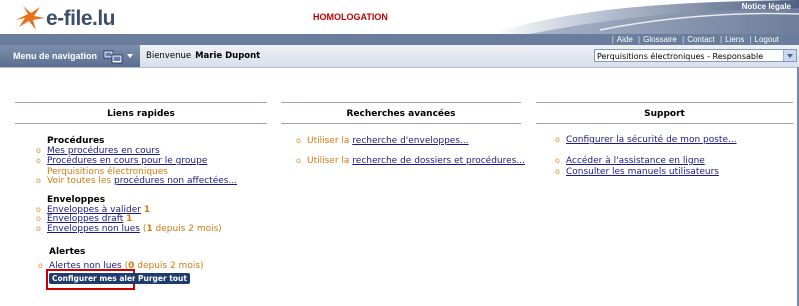 This screenshot has width=799, height=306. Describe the element at coordinates (399, 39) in the screenshot. I see `top-menu-bar: | Aide | Glossaire | Contact | Liens | Logout` at that location.